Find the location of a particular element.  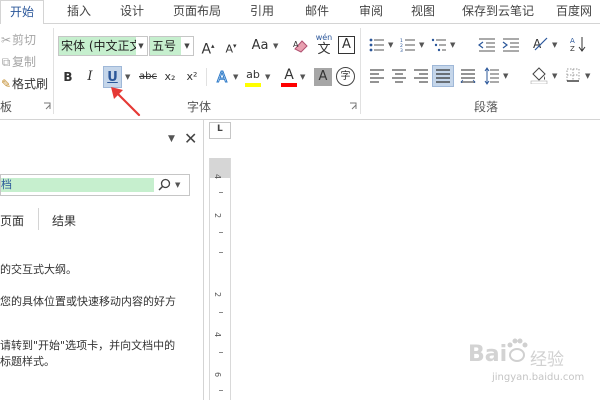

tab-divider is located at coordinates (38, 219).